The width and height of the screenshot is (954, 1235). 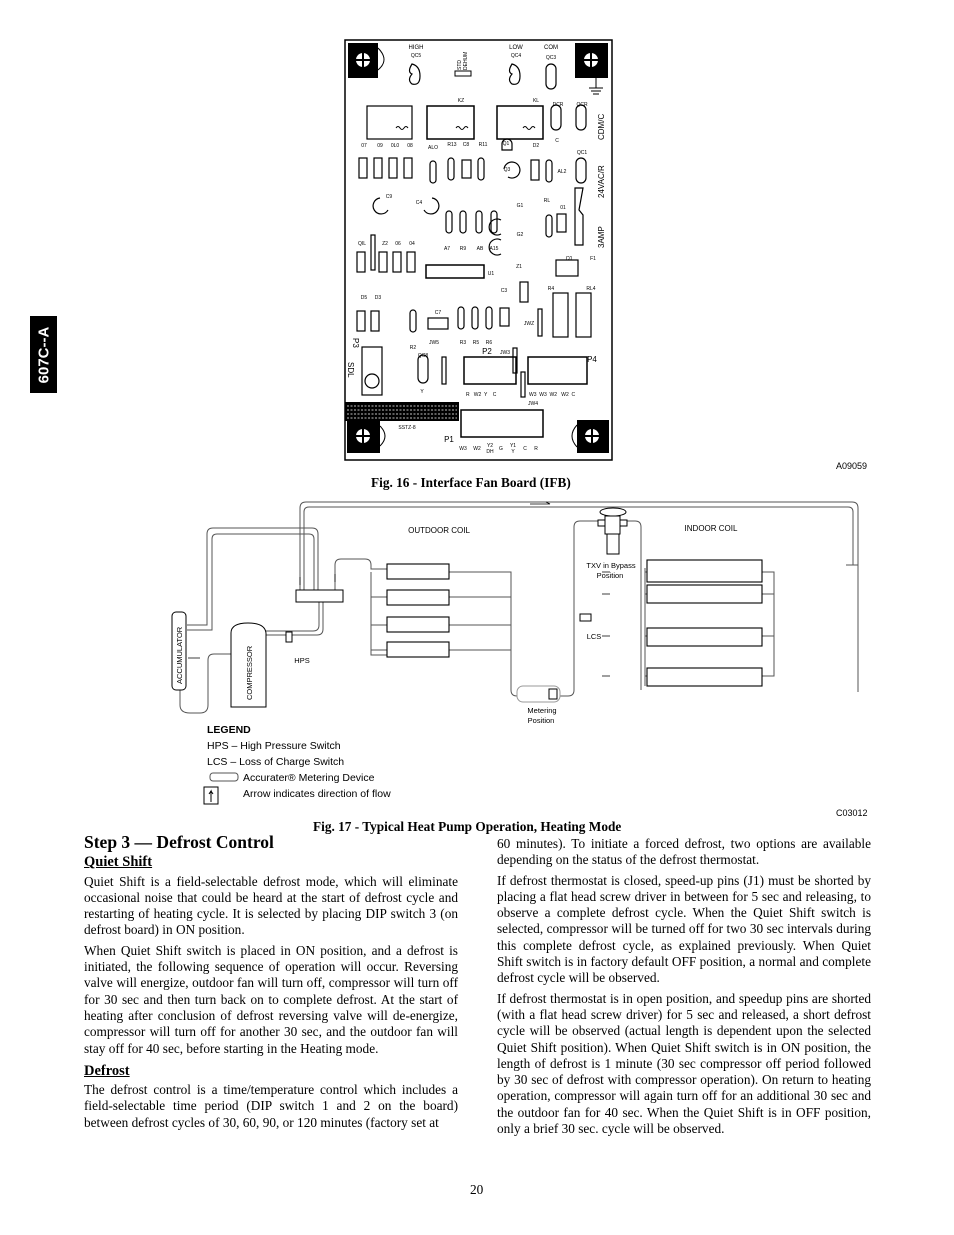 What do you see at coordinates (118, 862) in the screenshot?
I see `quiet-shift-heading: Quiet Shift` at bounding box center [118, 862].